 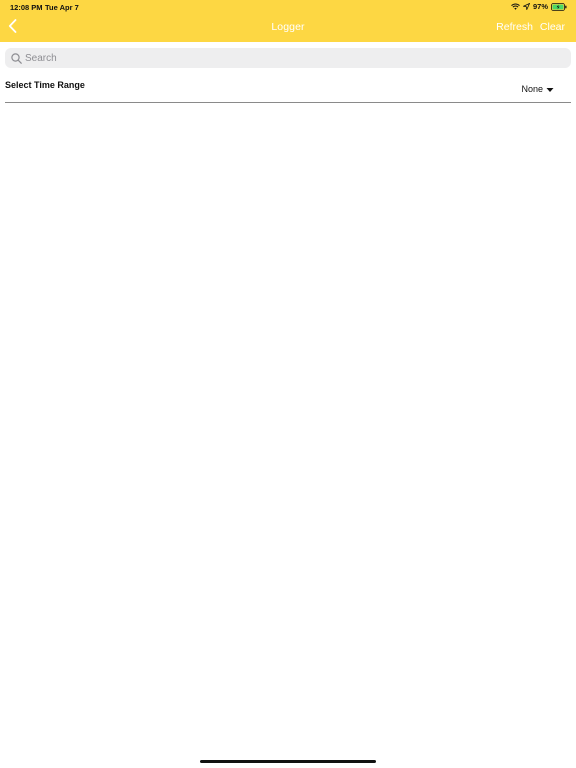 I want to click on refresh-button: Refresh, so click(x=514, y=27).